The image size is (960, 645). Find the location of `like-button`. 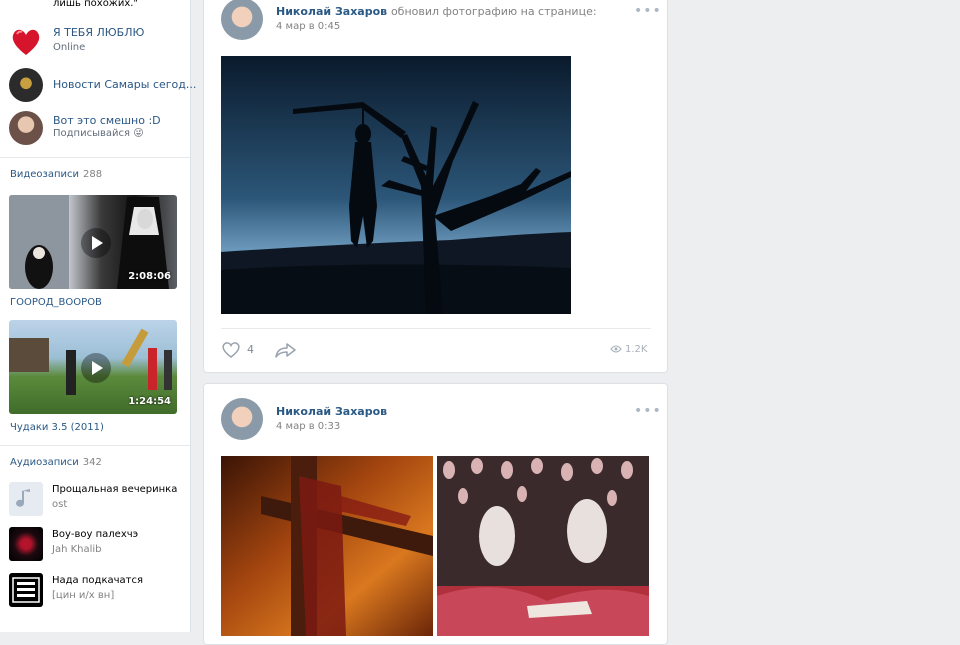

like-button is located at coordinates (231, 352).